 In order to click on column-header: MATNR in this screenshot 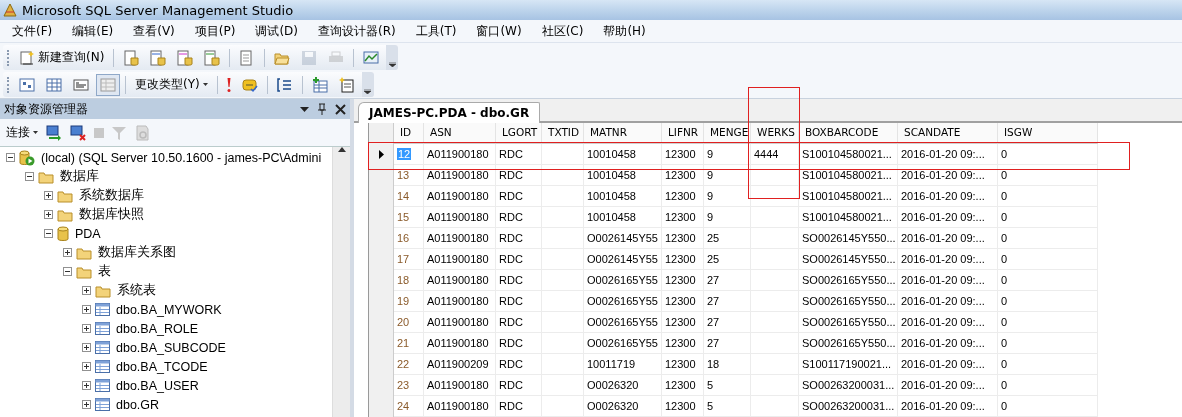, I will do `click(623, 133)`.